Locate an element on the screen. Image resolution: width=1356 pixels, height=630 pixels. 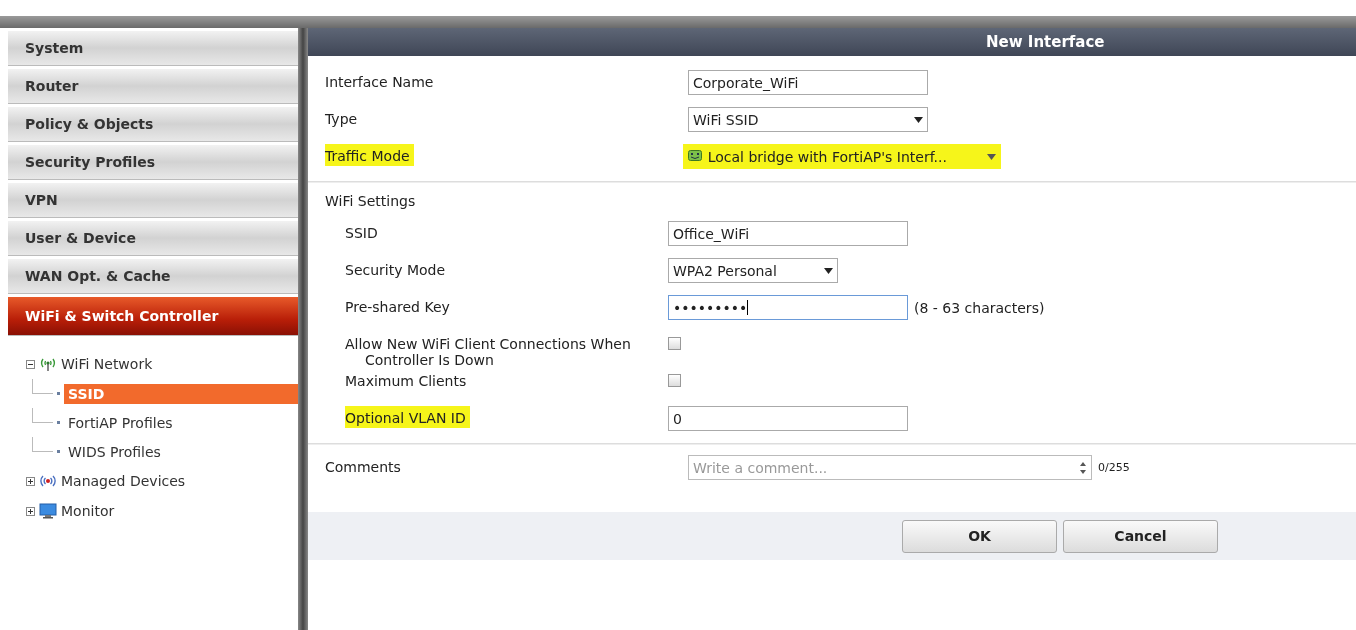
tree-item: Managed Devices is located at coordinates (123, 481).